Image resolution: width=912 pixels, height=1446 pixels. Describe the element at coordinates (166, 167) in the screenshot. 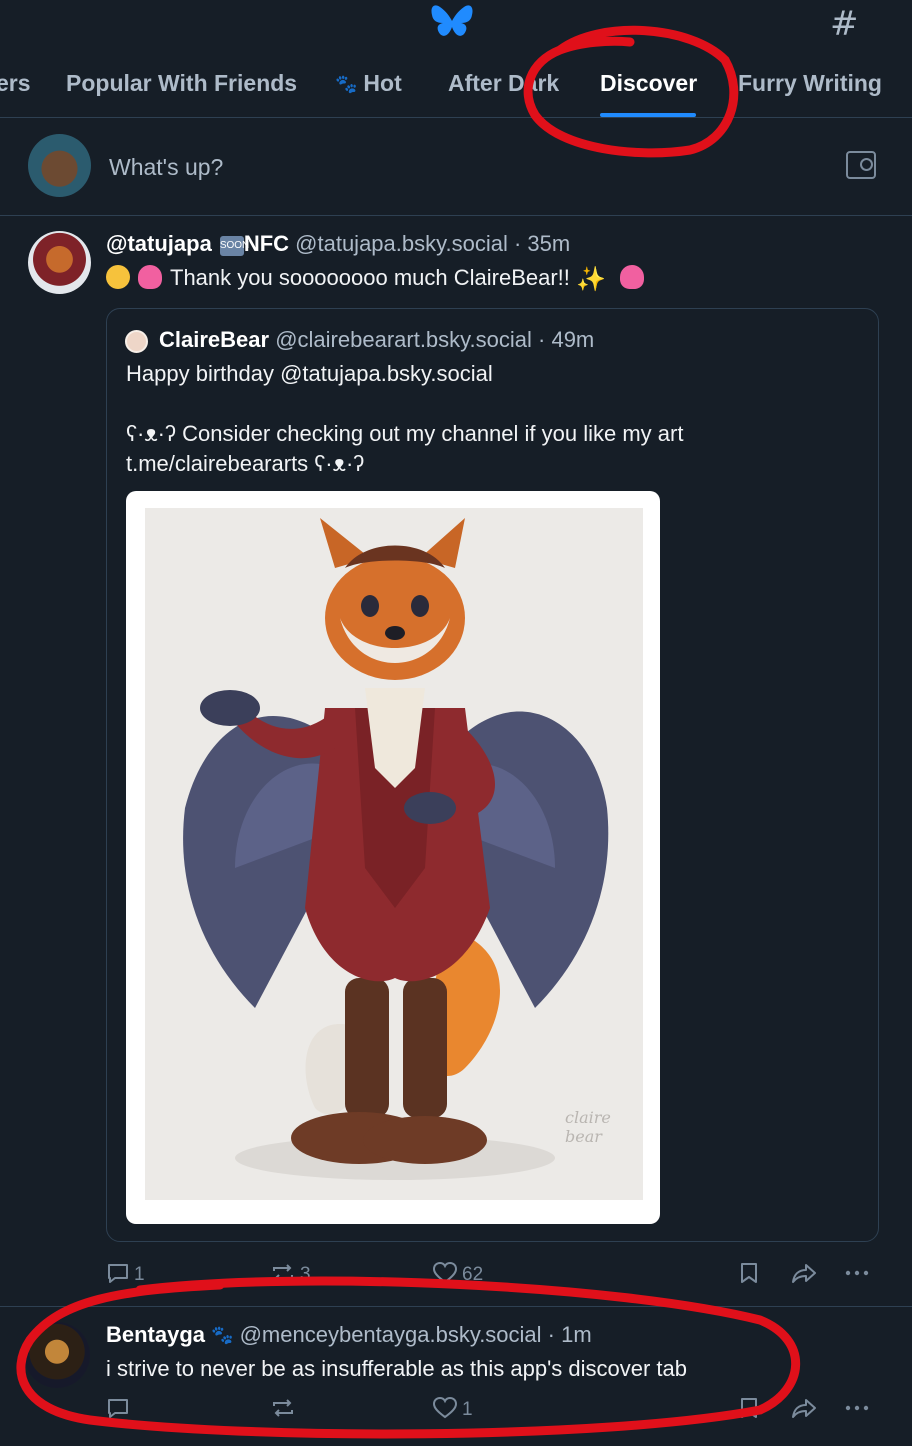

I see `composer-placeholder: What's up?` at that location.